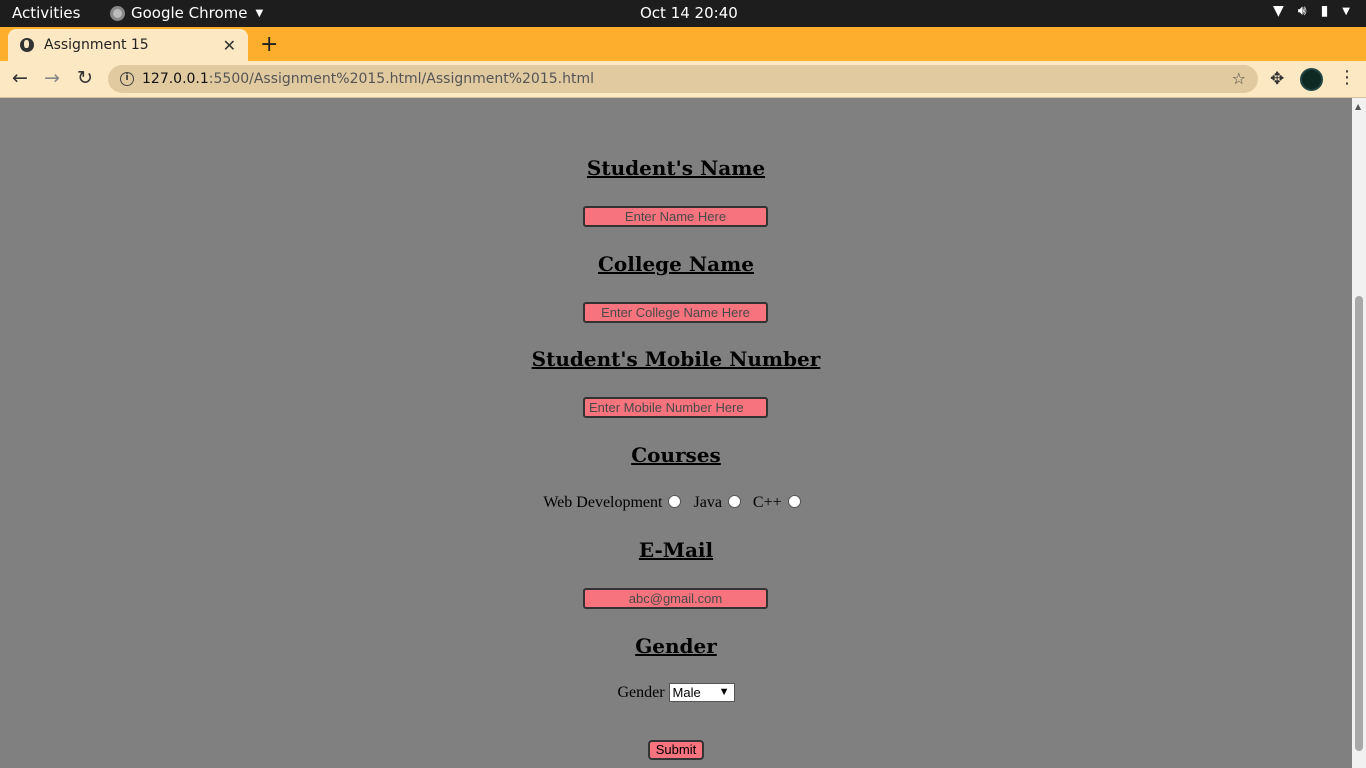 Image resolution: width=1366 pixels, height=768 pixels. Describe the element at coordinates (96, 45) in the screenshot. I see `tab-title: Assignment 15` at that location.